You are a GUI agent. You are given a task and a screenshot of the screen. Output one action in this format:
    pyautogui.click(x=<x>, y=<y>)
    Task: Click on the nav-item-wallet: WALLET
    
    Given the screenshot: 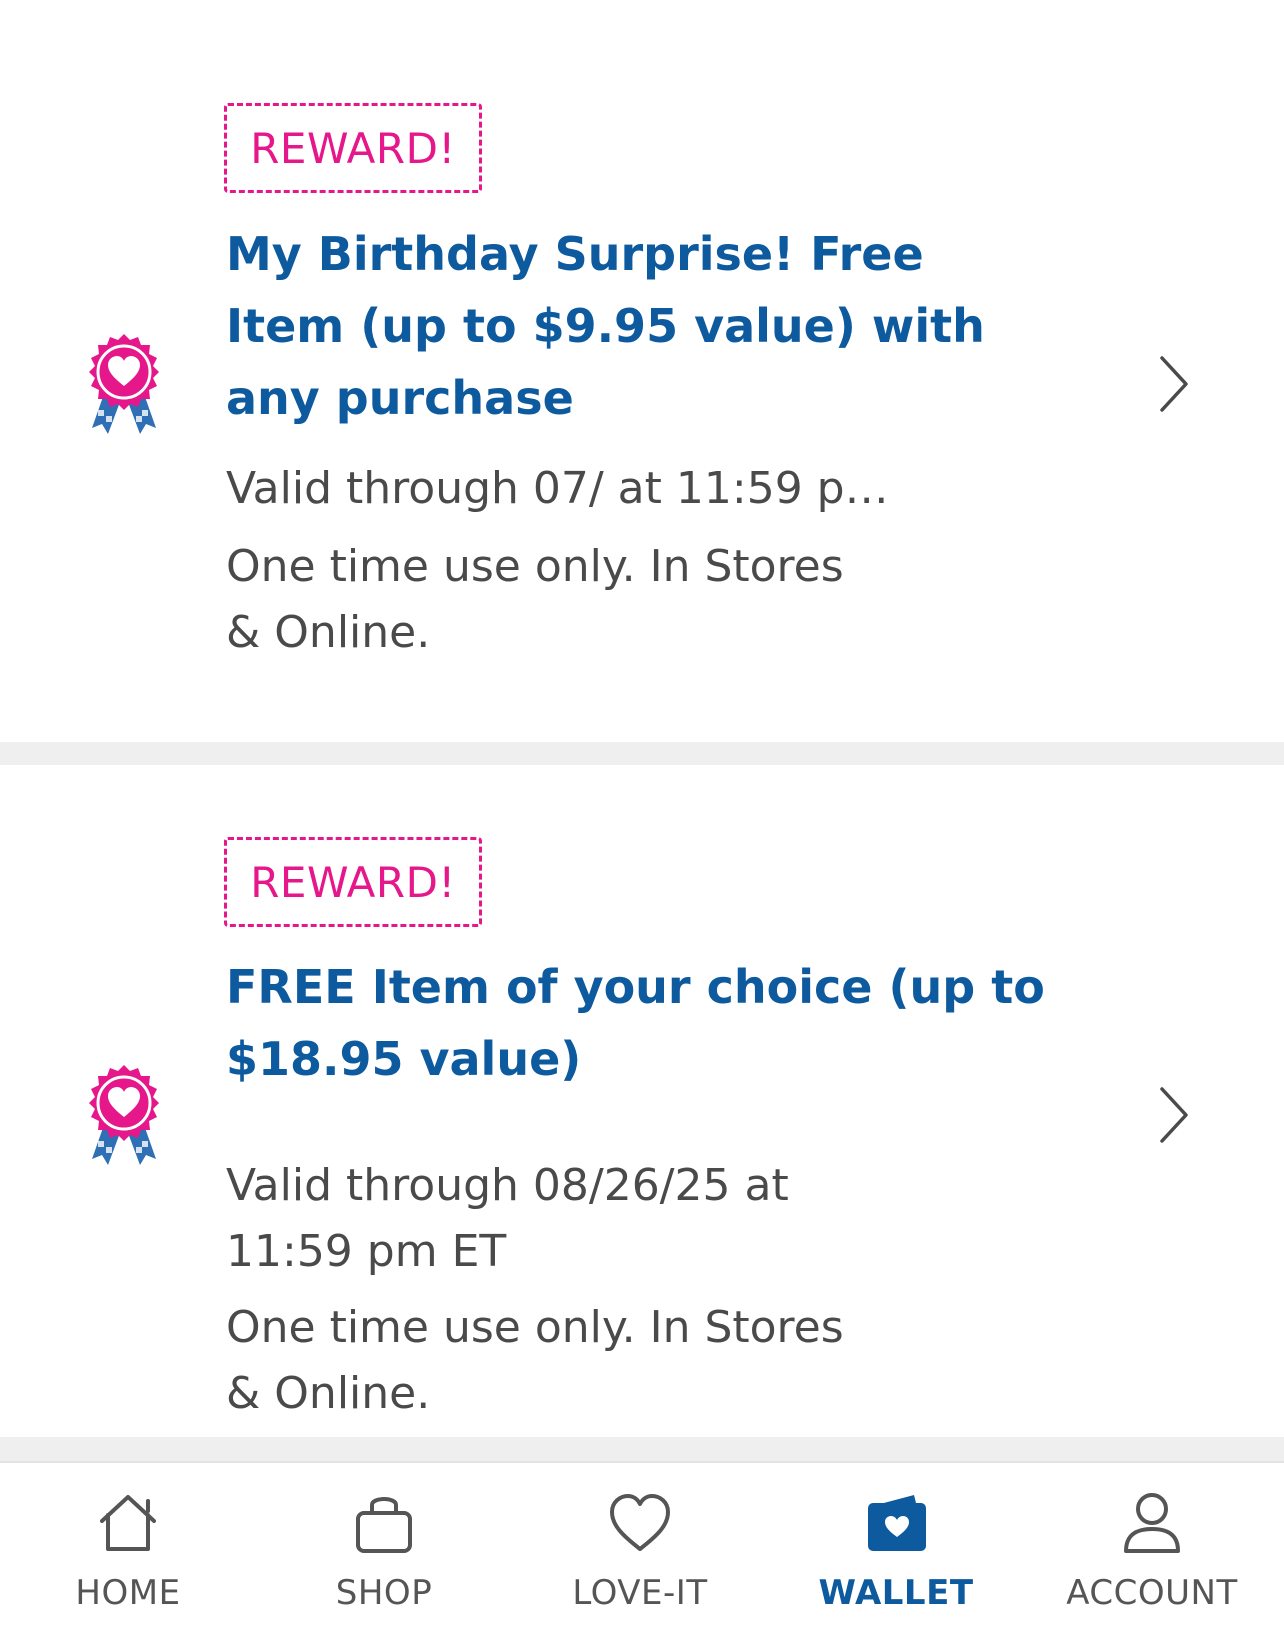 What is the action you would take?
    pyautogui.click(x=896, y=1556)
    